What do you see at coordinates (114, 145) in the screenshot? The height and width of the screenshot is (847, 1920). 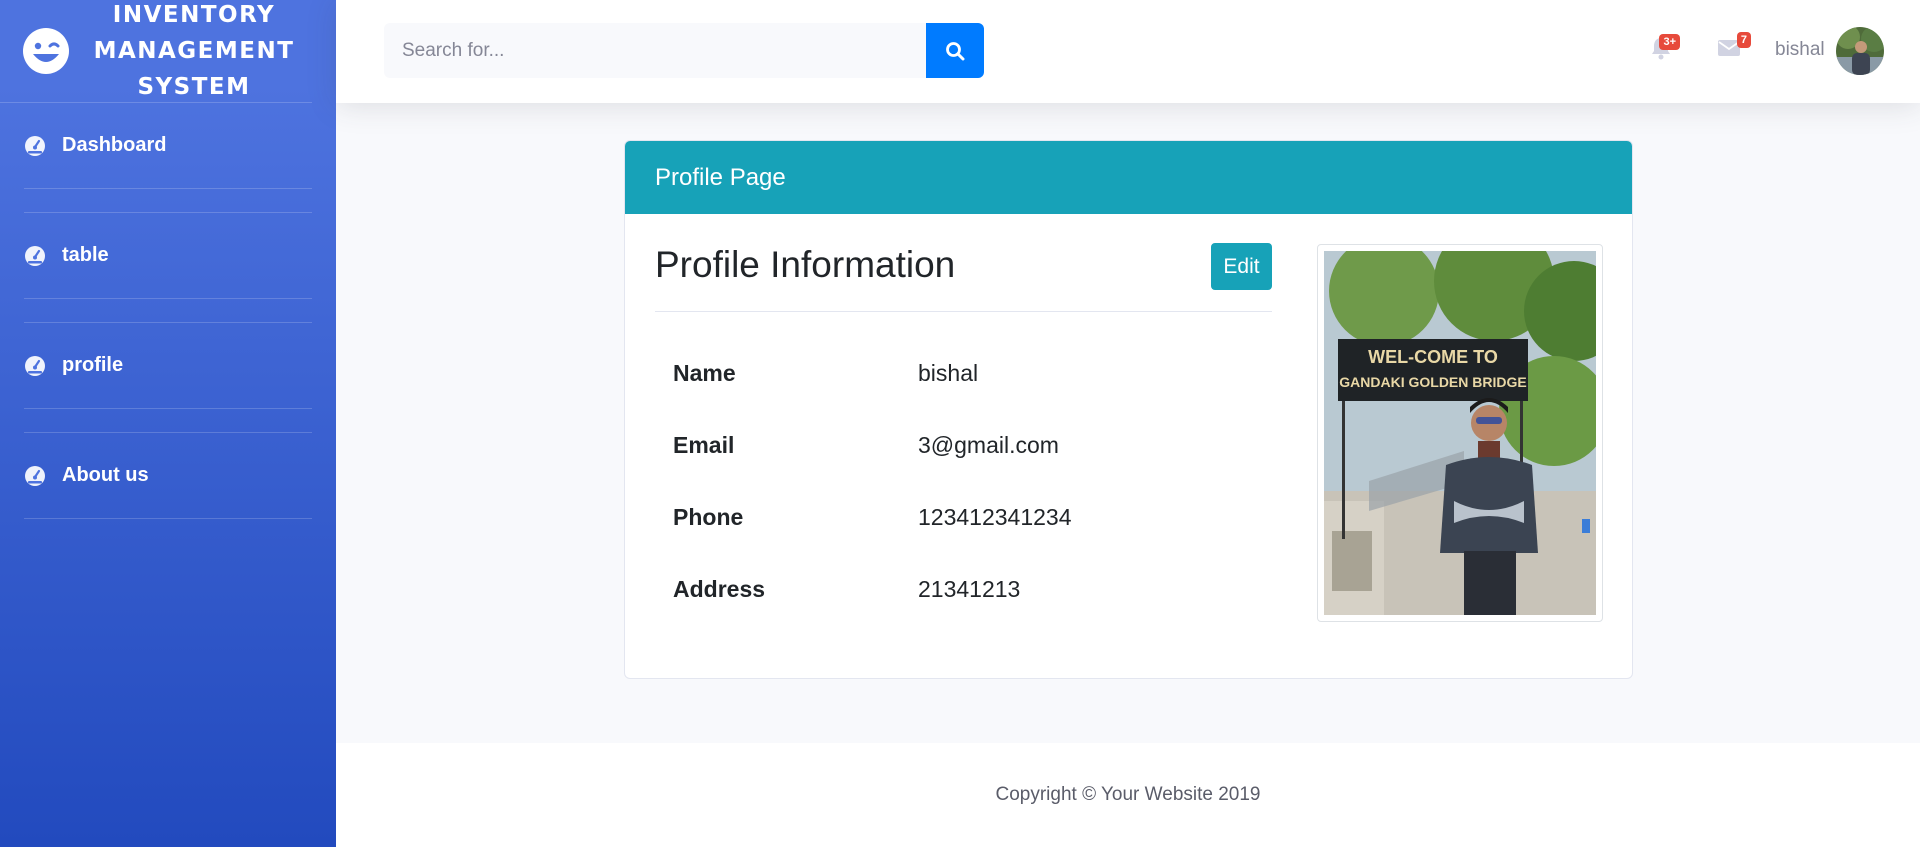 I see `sidebar-item-label: Dashboard` at bounding box center [114, 145].